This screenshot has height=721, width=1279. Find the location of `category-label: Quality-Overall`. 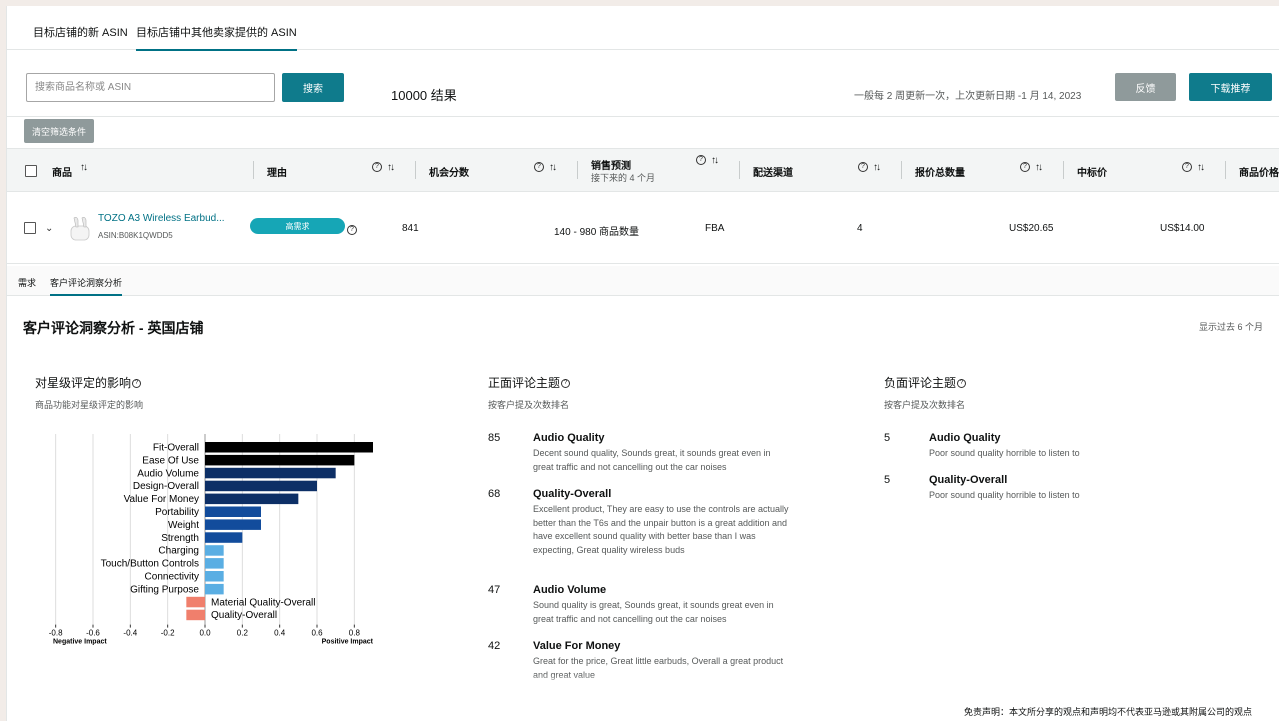

category-label: Quality-Overall is located at coordinates (244, 615).